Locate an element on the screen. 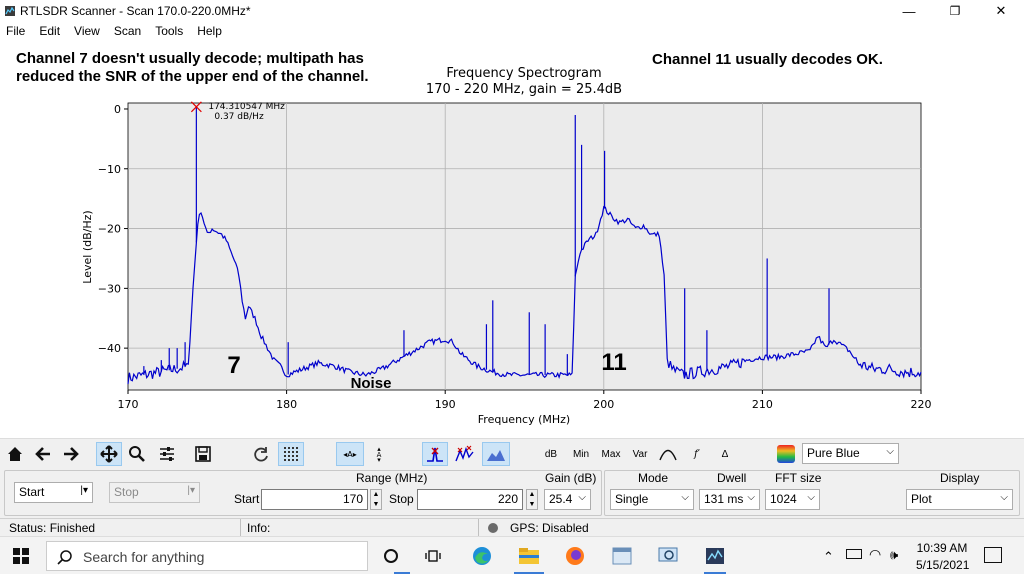 The image size is (1024, 574). colormap-icon is located at coordinates (786, 454).